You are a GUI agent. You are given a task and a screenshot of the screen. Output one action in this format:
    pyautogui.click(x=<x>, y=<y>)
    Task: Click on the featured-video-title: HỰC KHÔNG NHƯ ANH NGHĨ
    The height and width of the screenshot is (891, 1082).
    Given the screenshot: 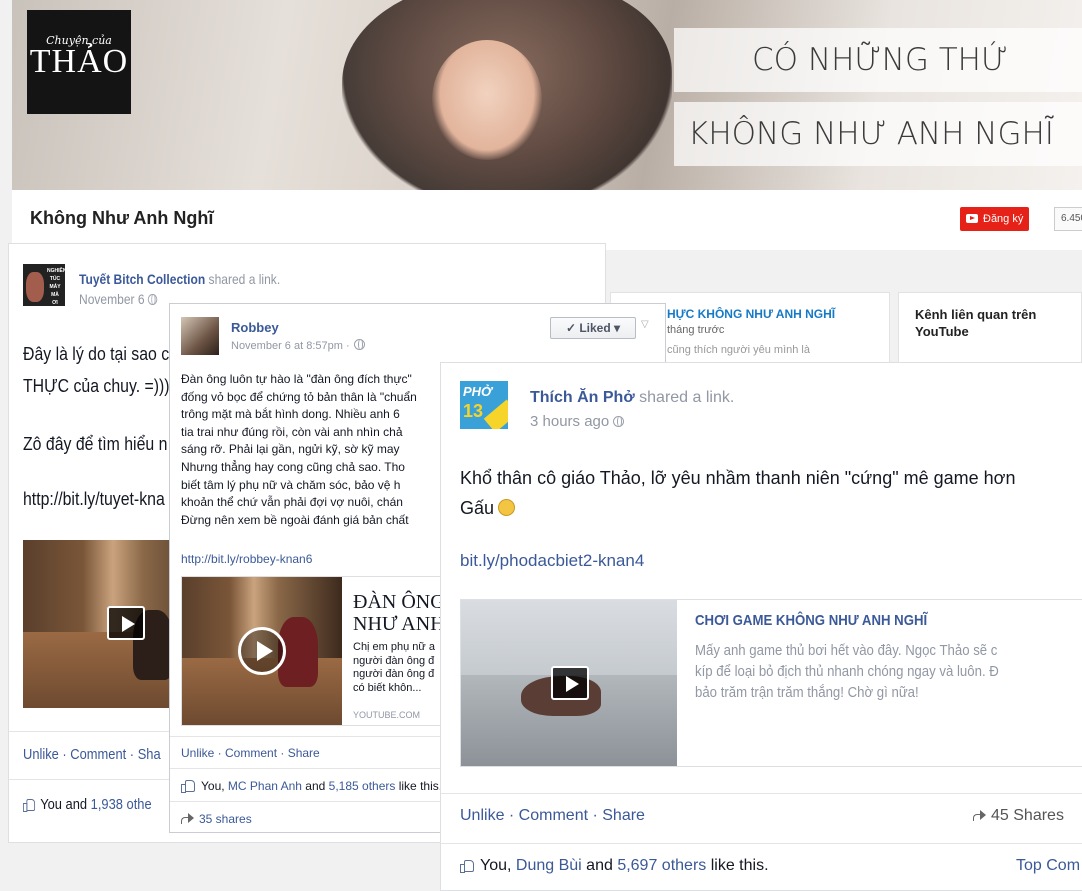 What is the action you would take?
    pyautogui.click(x=778, y=314)
    